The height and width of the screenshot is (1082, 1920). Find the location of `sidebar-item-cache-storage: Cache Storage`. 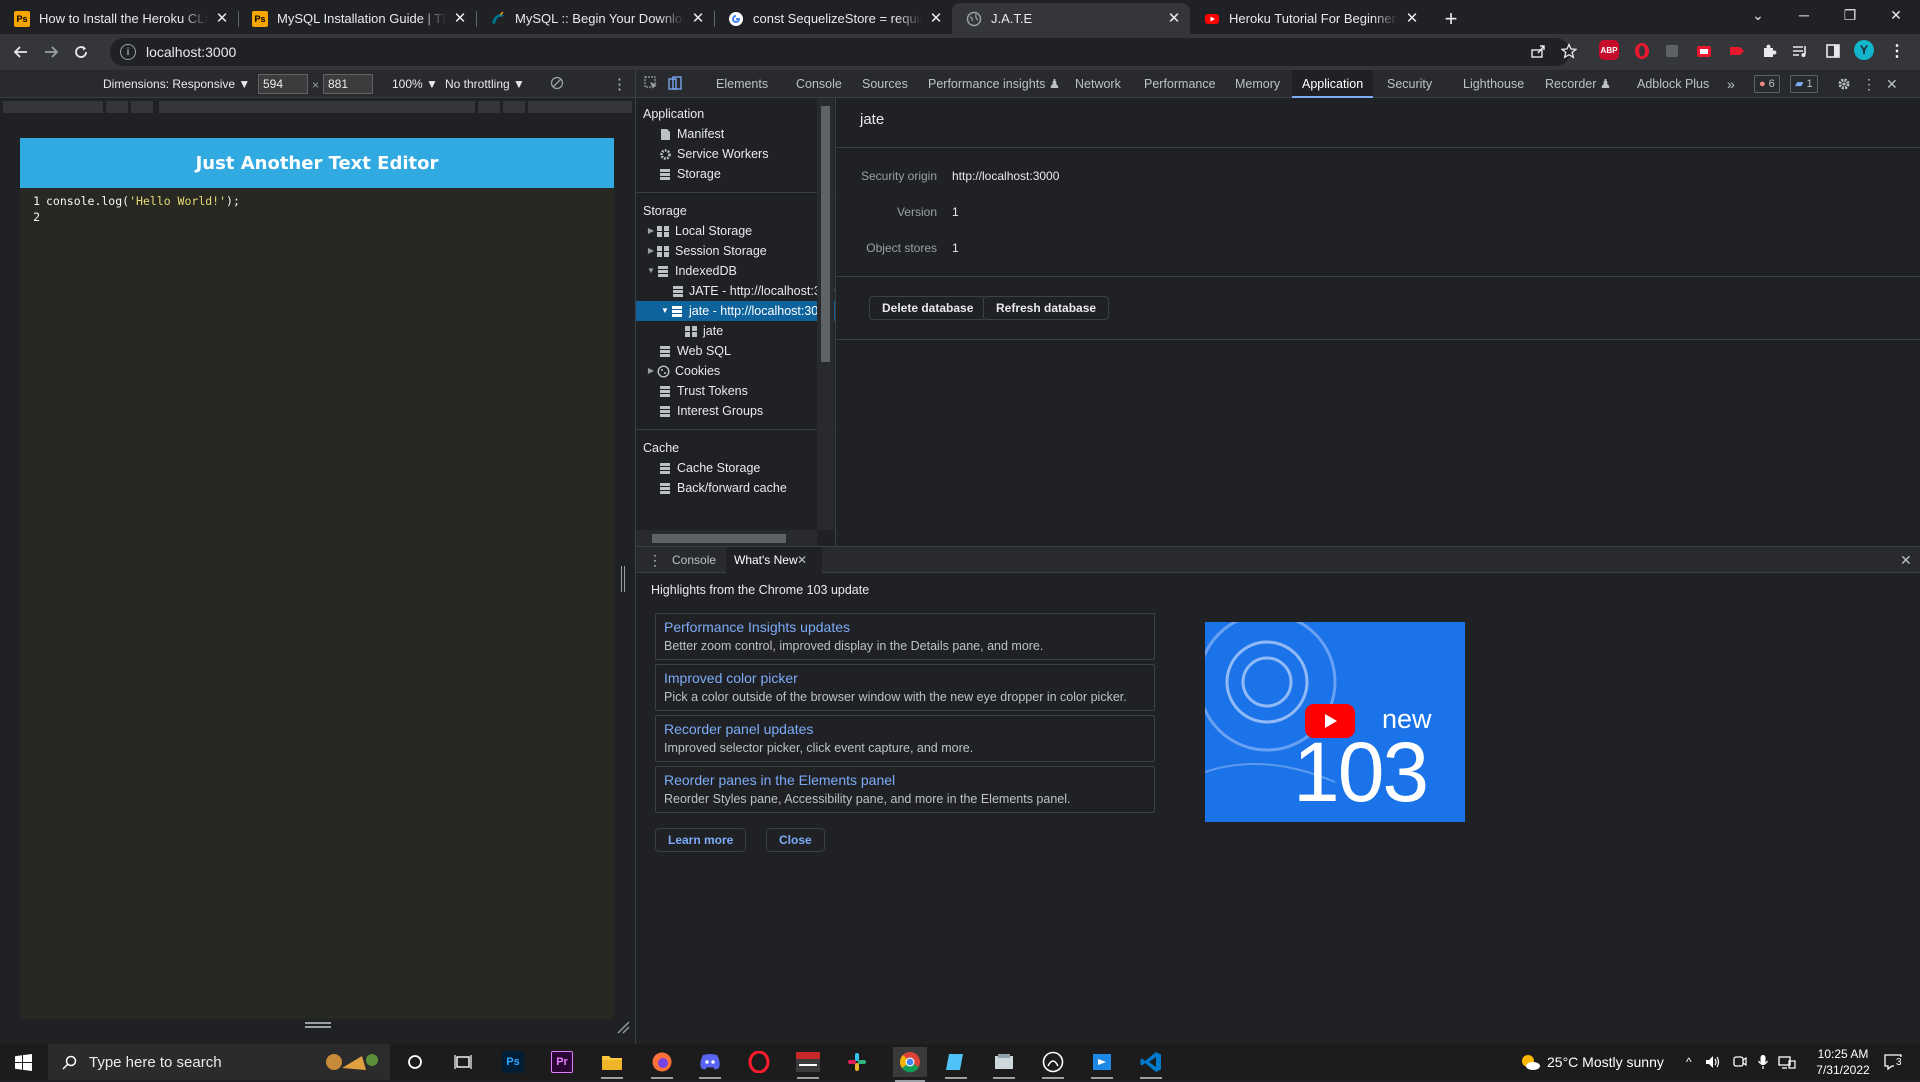

sidebar-item-cache-storage: Cache Storage is located at coordinates (735, 468).